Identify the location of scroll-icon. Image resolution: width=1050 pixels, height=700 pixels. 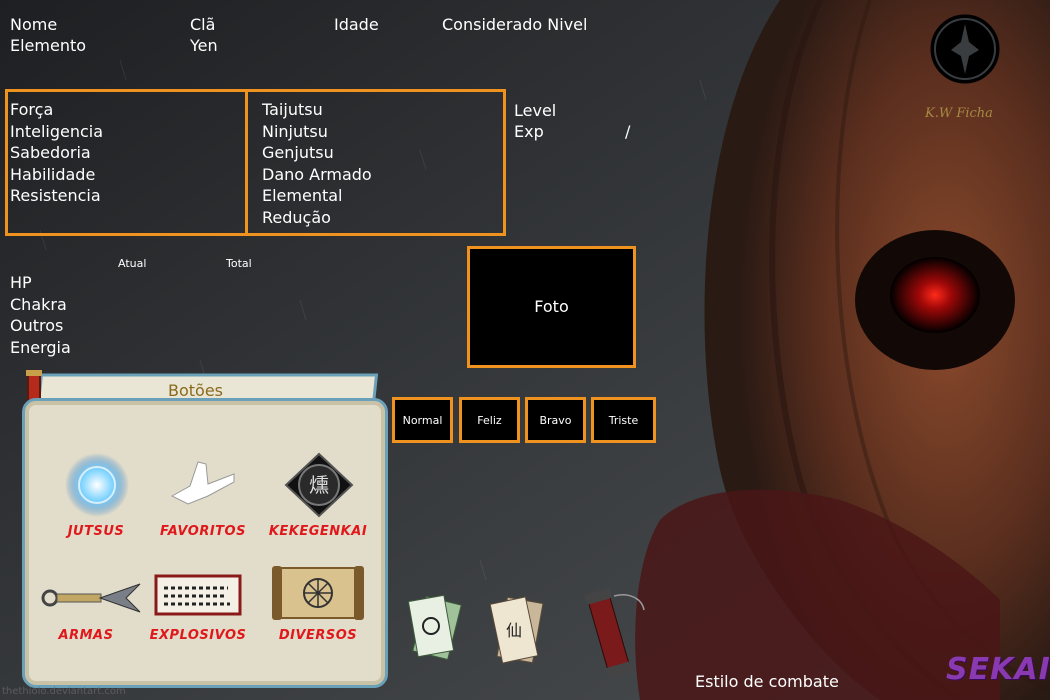
(318, 593).